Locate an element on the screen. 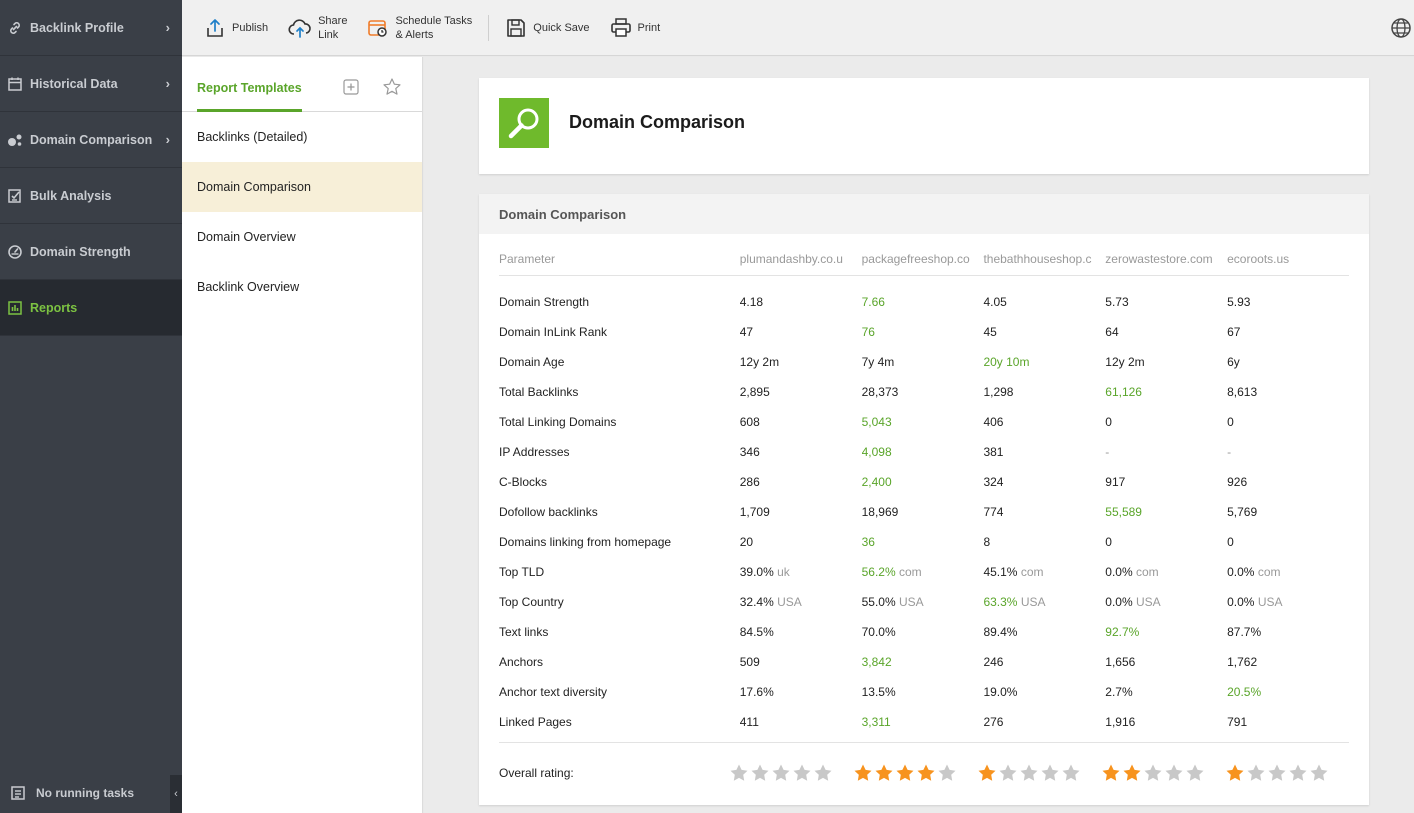 This screenshot has height=813, width=1414. cell-value: 8,613 is located at coordinates (1242, 392).